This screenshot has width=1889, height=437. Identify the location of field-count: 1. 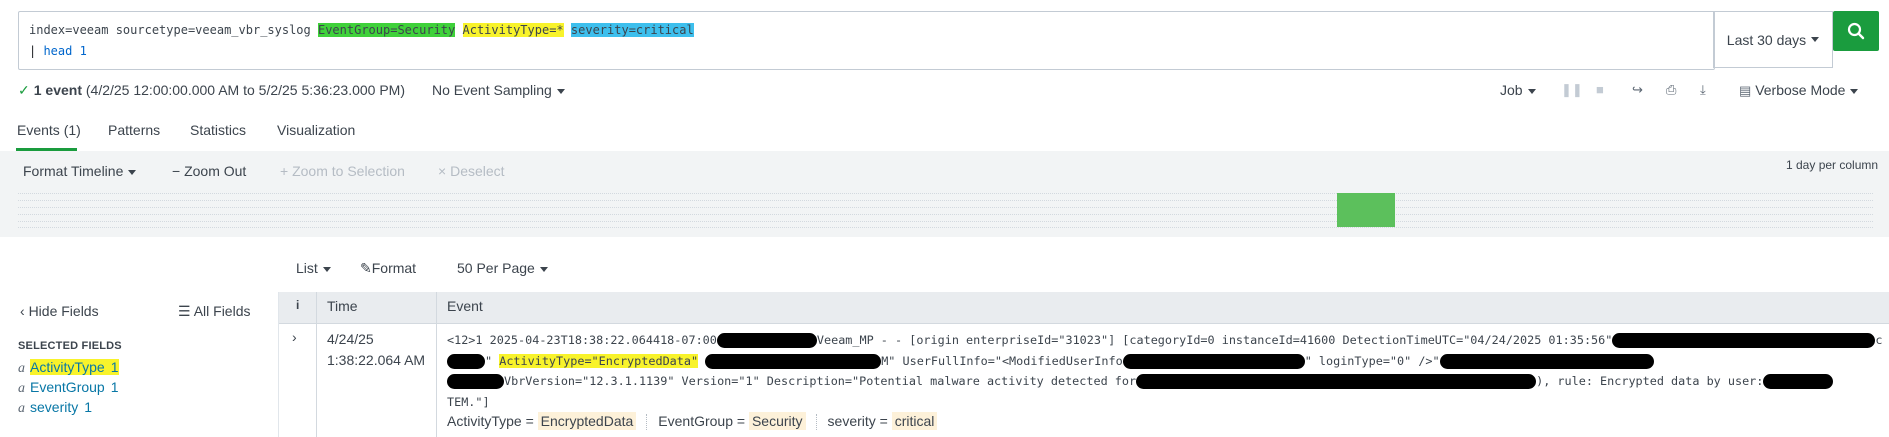
(114, 367).